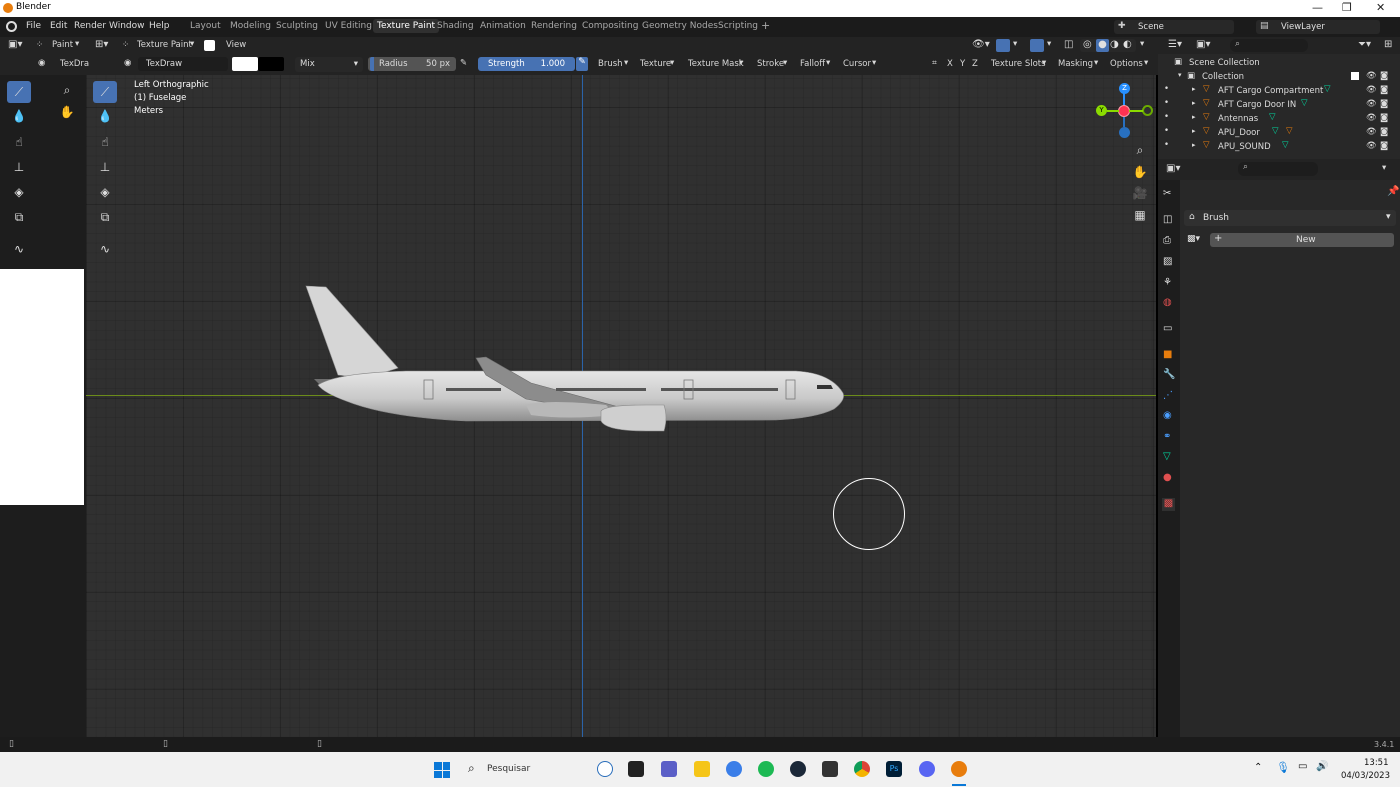 This screenshot has height=787, width=1400. I want to click on view-layer-tab-icon: ▨, so click(1167, 261).